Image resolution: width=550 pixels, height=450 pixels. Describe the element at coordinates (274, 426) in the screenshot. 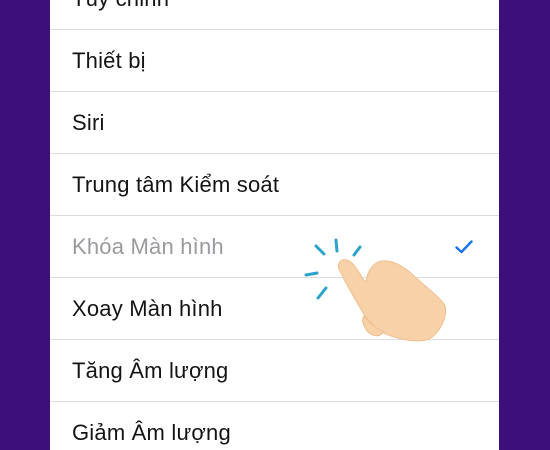

I see `menu-item-giam-am-luong: Giảm Âm lượng` at that location.